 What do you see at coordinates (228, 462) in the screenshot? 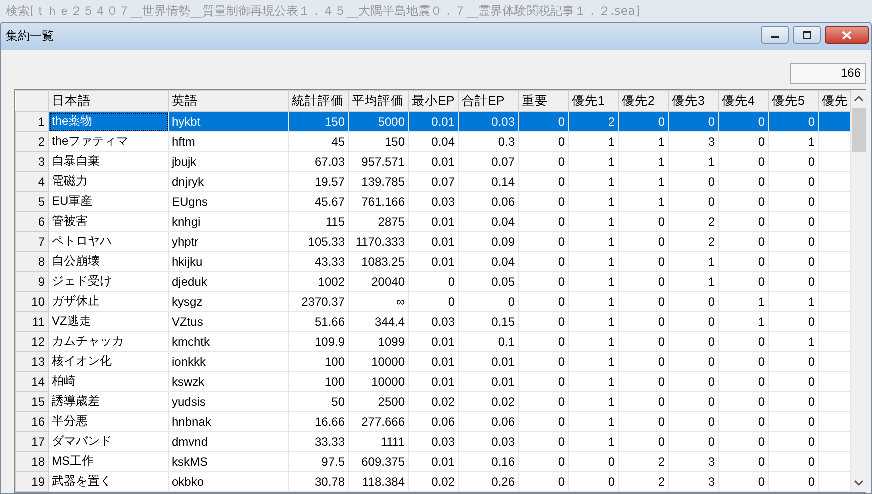
I see `table-cell: kskMS` at bounding box center [228, 462].